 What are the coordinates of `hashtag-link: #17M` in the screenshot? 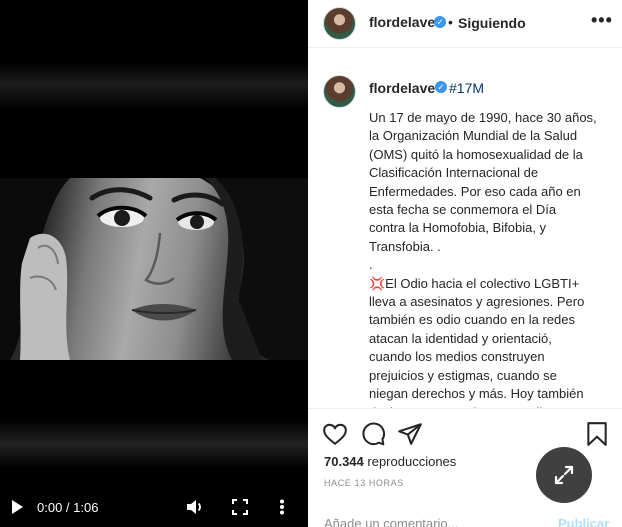 It's located at (466, 88).